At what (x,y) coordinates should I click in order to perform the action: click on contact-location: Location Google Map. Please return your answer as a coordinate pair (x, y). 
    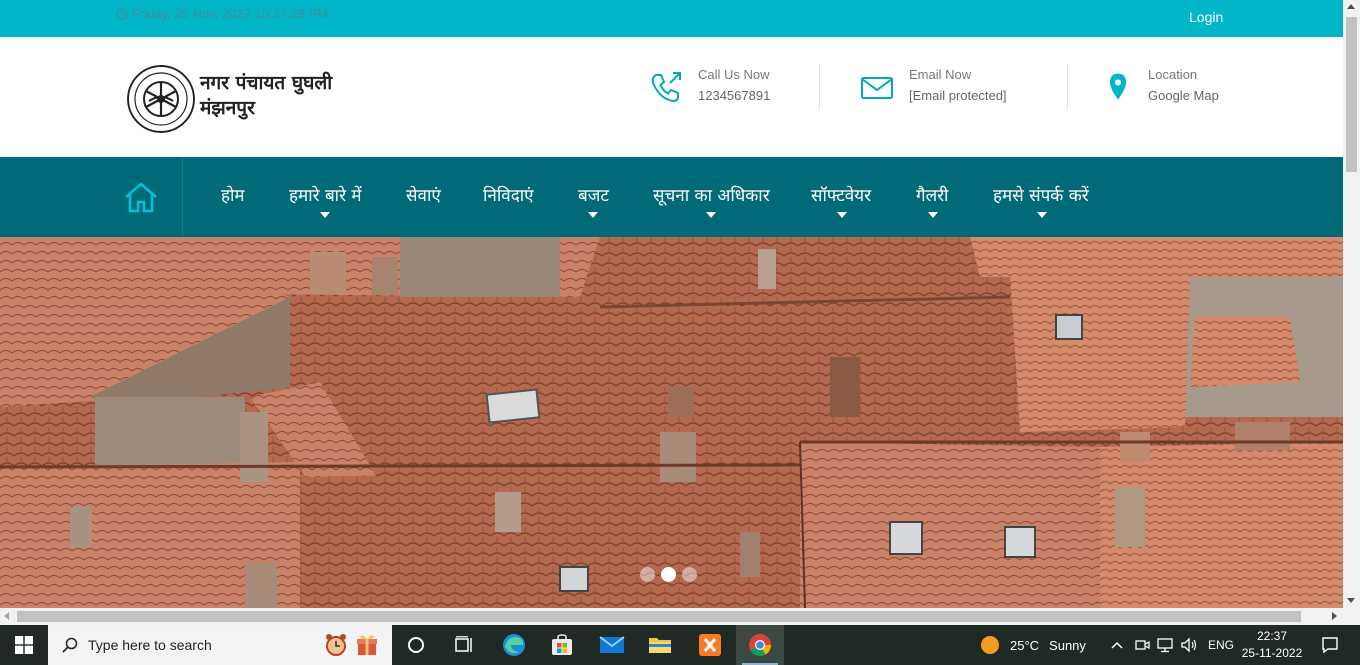
    Looking at the image, I should click on (1160, 86).